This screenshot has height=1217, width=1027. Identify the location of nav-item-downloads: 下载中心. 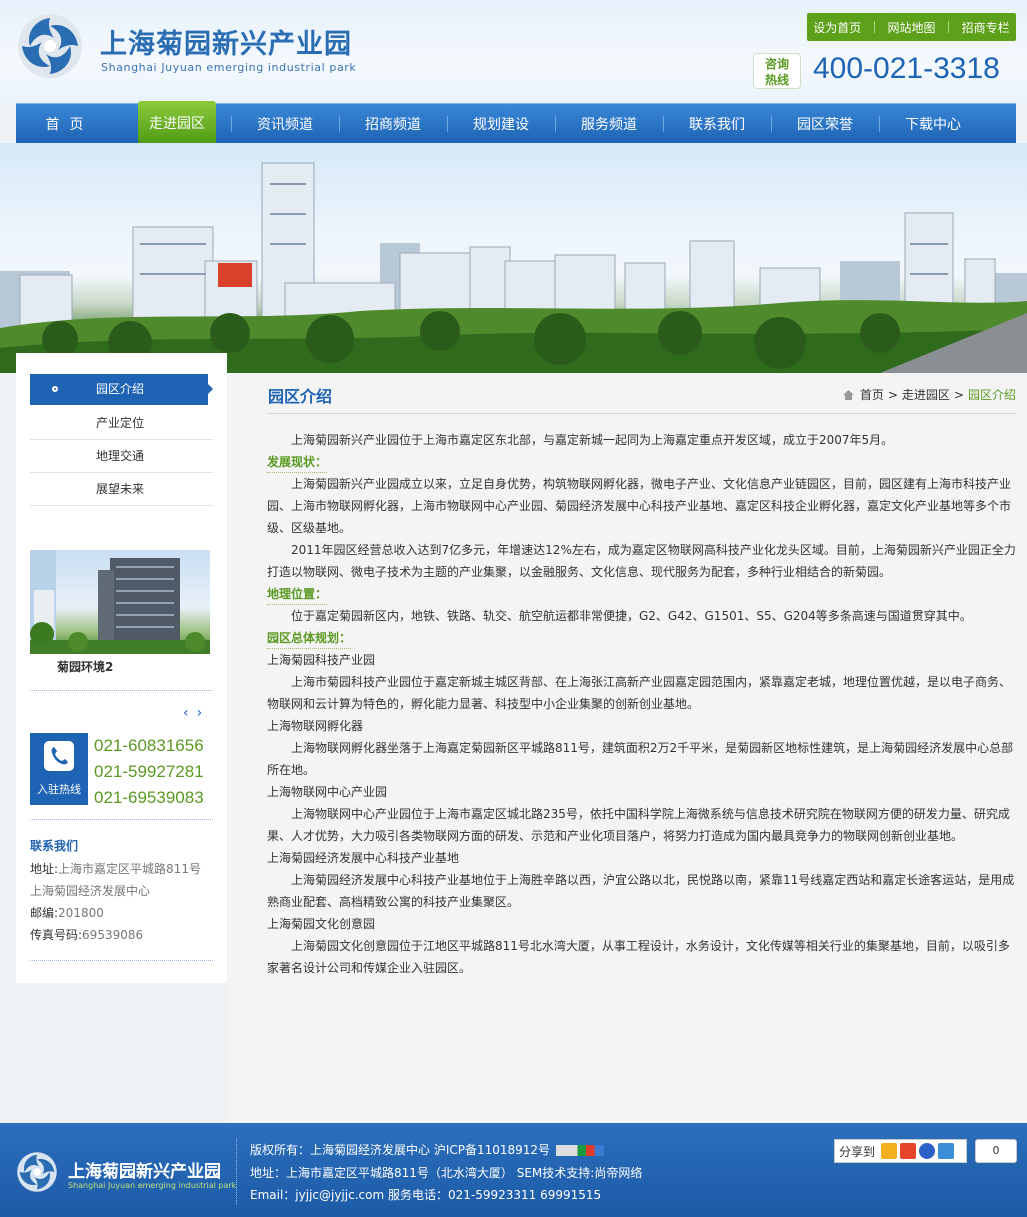
(933, 124).